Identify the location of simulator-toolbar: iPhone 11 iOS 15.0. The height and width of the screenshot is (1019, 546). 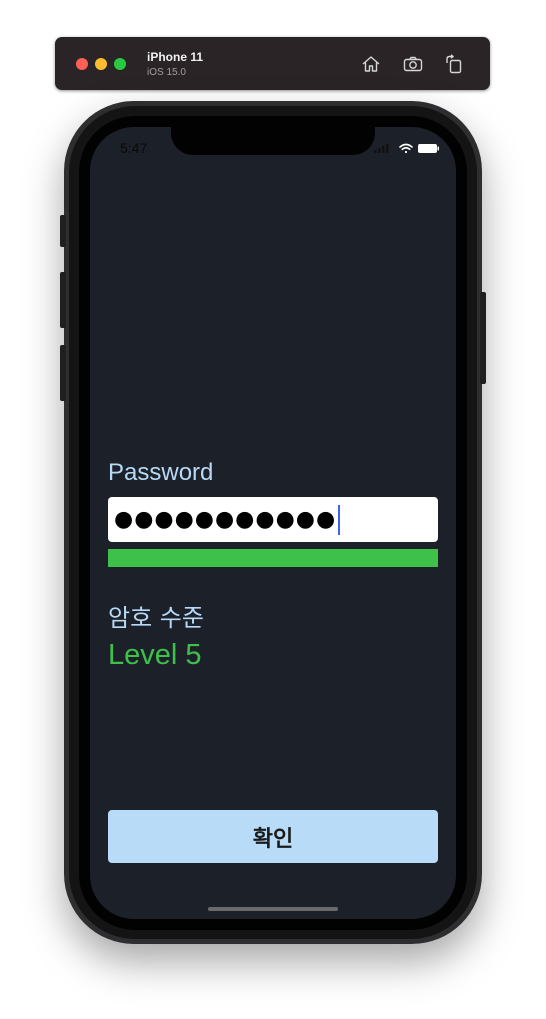
(272, 63).